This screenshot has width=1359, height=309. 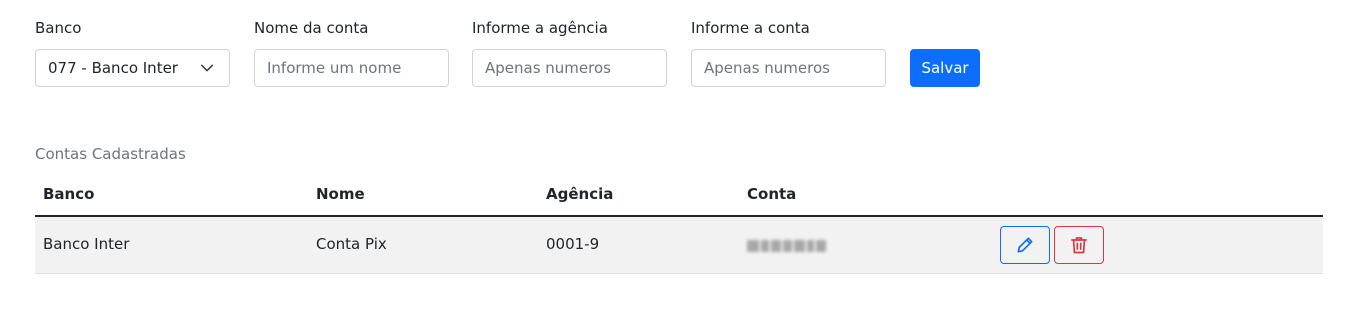 What do you see at coordinates (311, 28) in the screenshot?
I see `account-name-label: Nome da conta` at bounding box center [311, 28].